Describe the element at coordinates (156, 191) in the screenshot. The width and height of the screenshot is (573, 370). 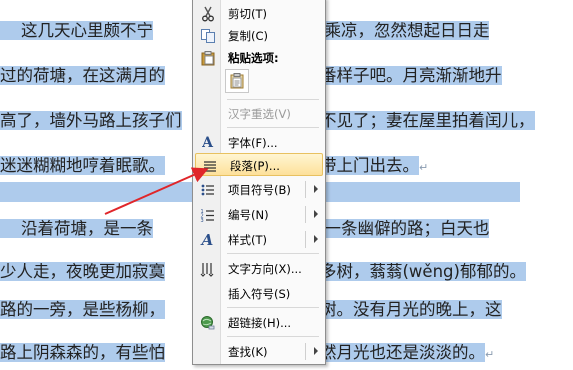
I see `annotation-arrow` at that location.